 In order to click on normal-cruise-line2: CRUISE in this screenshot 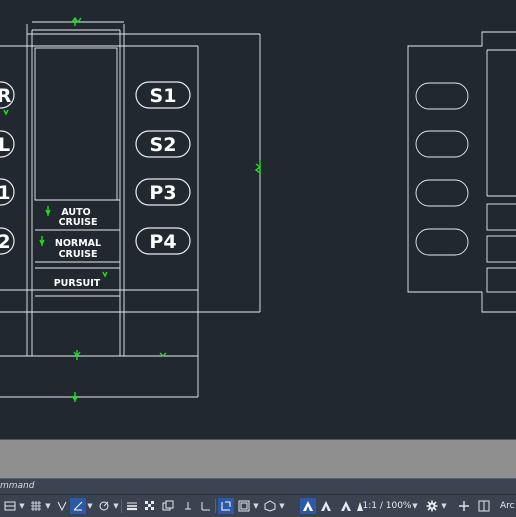, I will do `click(78, 254)`.